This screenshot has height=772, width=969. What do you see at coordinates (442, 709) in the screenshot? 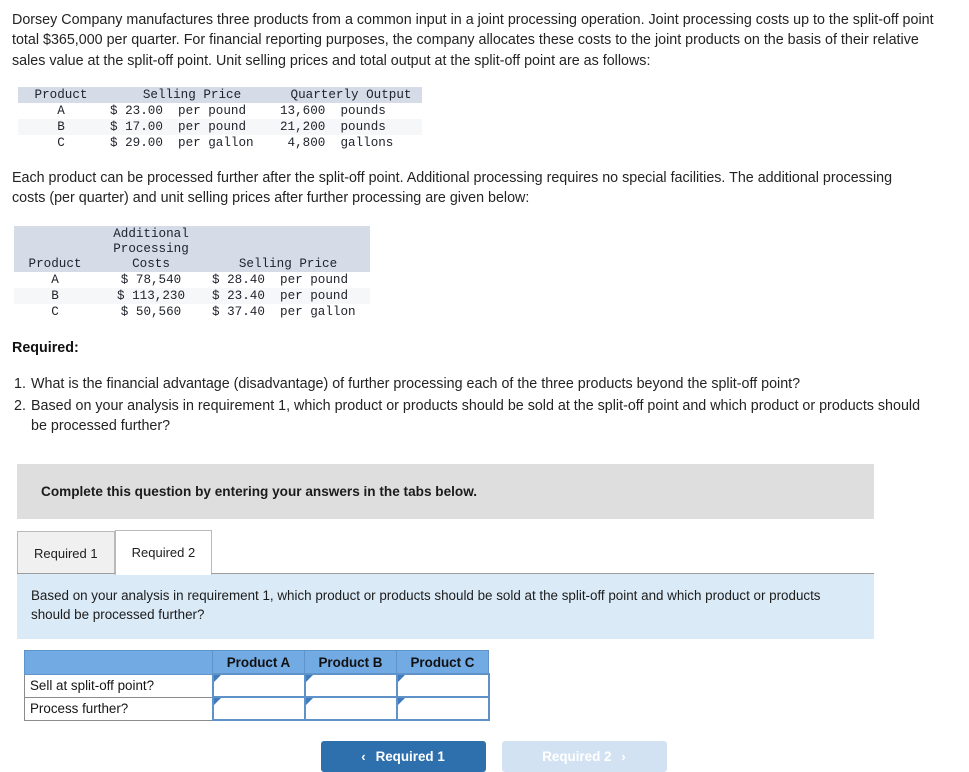
I see `select-process-further-product-c` at bounding box center [442, 709].